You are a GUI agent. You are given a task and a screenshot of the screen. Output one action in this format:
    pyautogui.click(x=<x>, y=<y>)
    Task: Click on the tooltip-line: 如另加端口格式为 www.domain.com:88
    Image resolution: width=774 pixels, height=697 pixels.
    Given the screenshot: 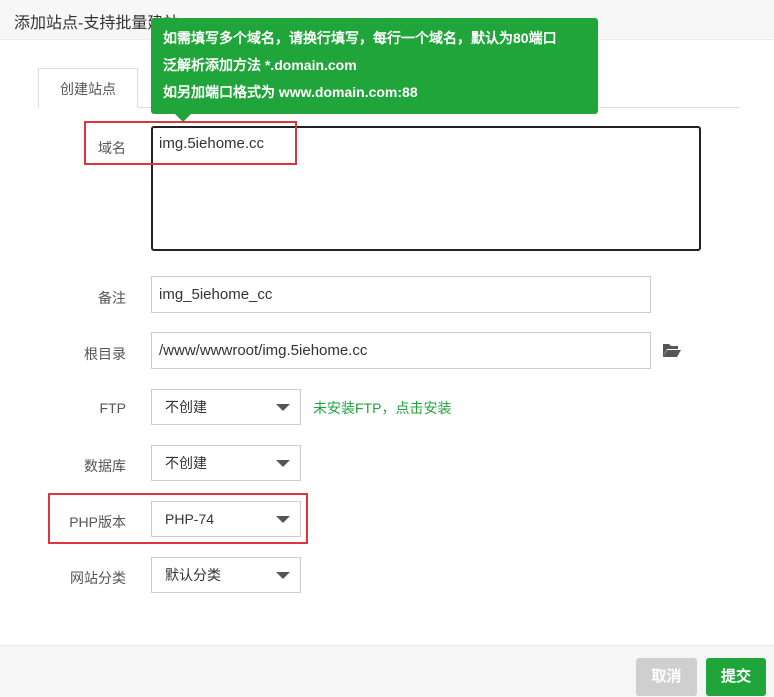 What is the action you would take?
    pyautogui.click(x=290, y=92)
    